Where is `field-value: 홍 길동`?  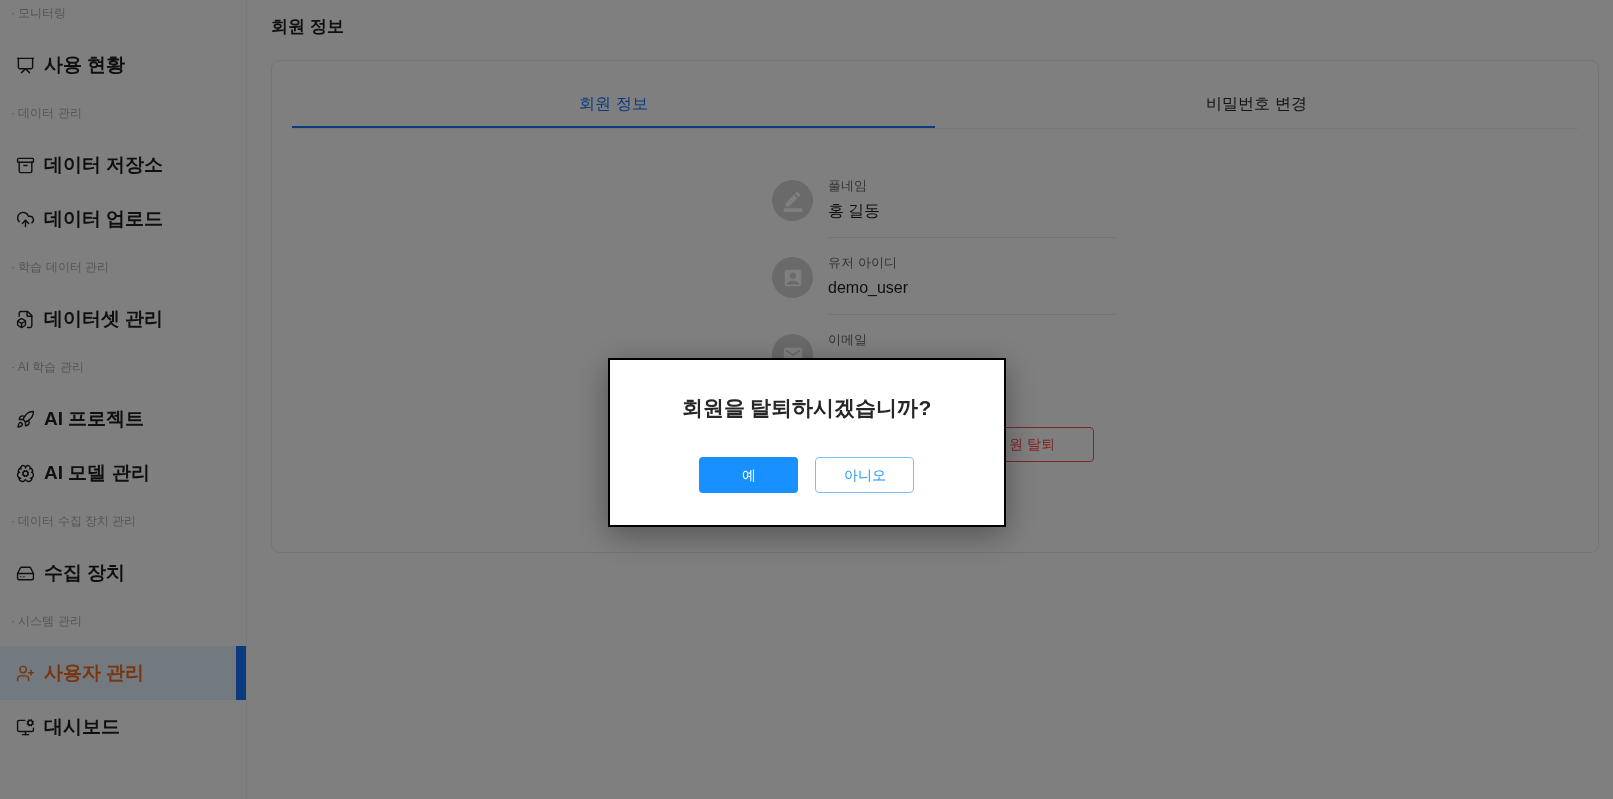
field-value: 홍 길동 is located at coordinates (854, 211).